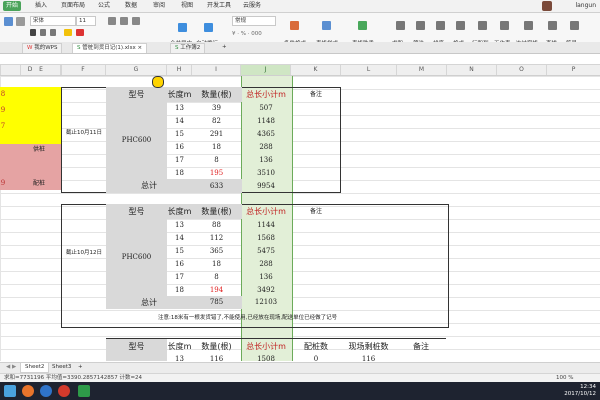 This screenshot has height=400, width=600. I want to click on bold-icon, so click(33, 32).